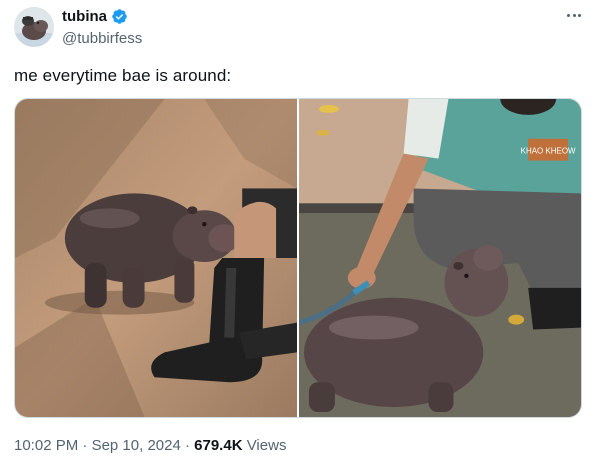 Image resolution: width=599 pixels, height=472 pixels. Describe the element at coordinates (548, 151) in the screenshot. I see `shirt-logo-text: KHAO KHEOW` at that location.